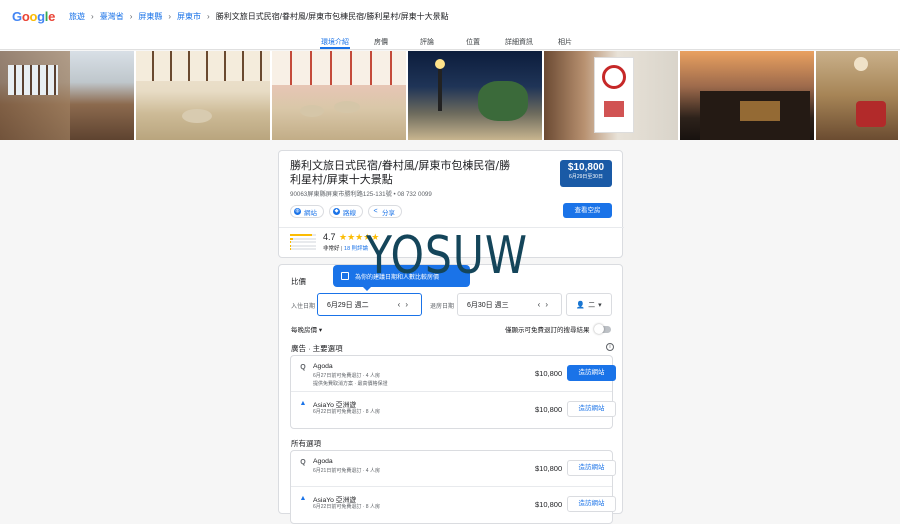 The width and height of the screenshot is (900, 524). Describe the element at coordinates (52, 16) in the screenshot. I see `logo-letter: e` at that location.